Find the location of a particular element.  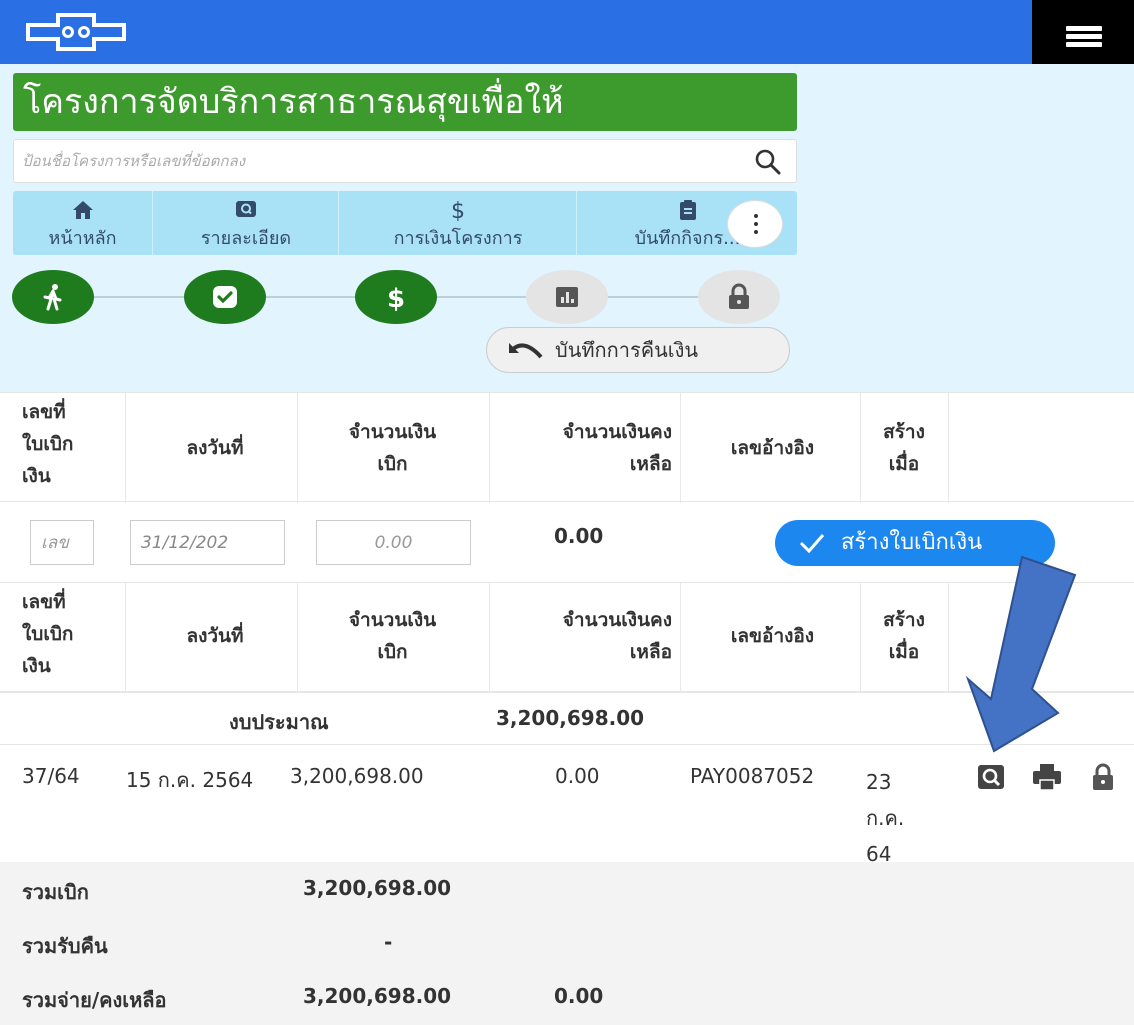

tab-details: รายละเอียด is located at coordinates (246, 223).